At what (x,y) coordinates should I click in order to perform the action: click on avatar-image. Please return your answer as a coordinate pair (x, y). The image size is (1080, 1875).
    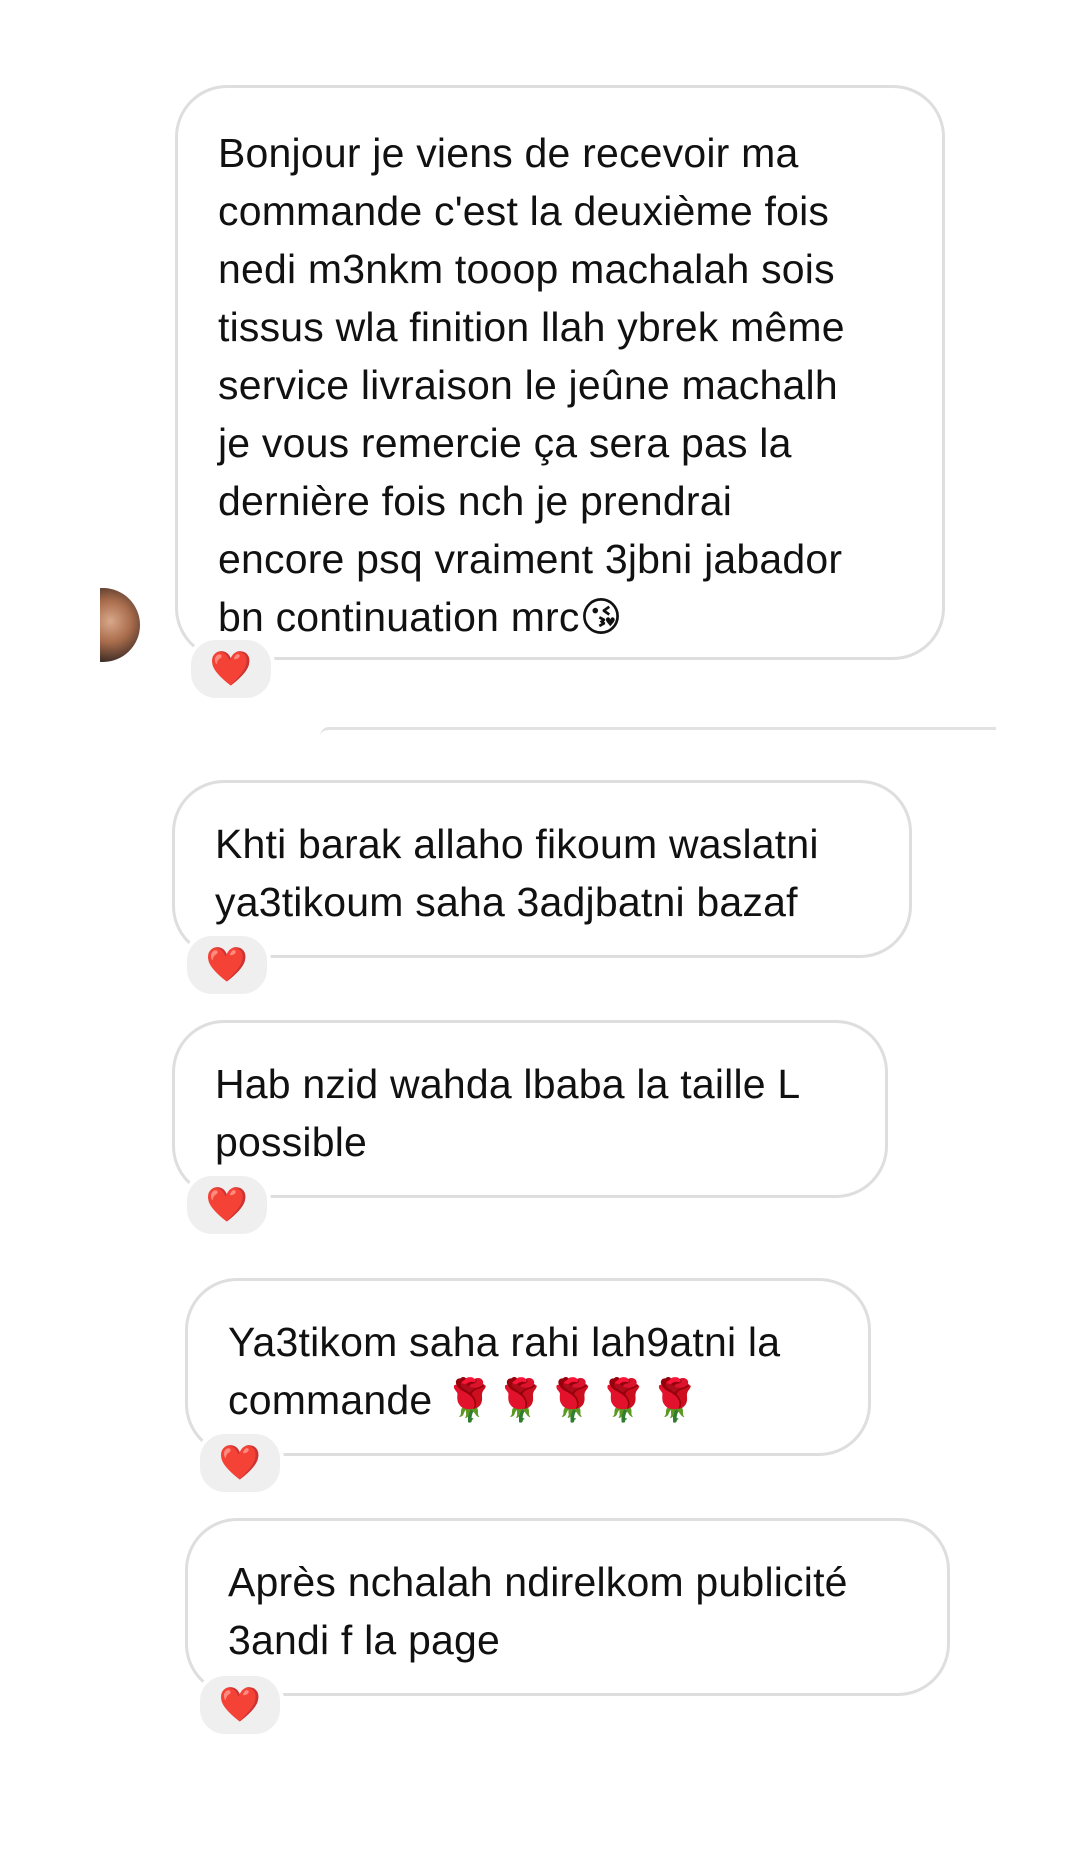
    Looking at the image, I should click on (120, 625).